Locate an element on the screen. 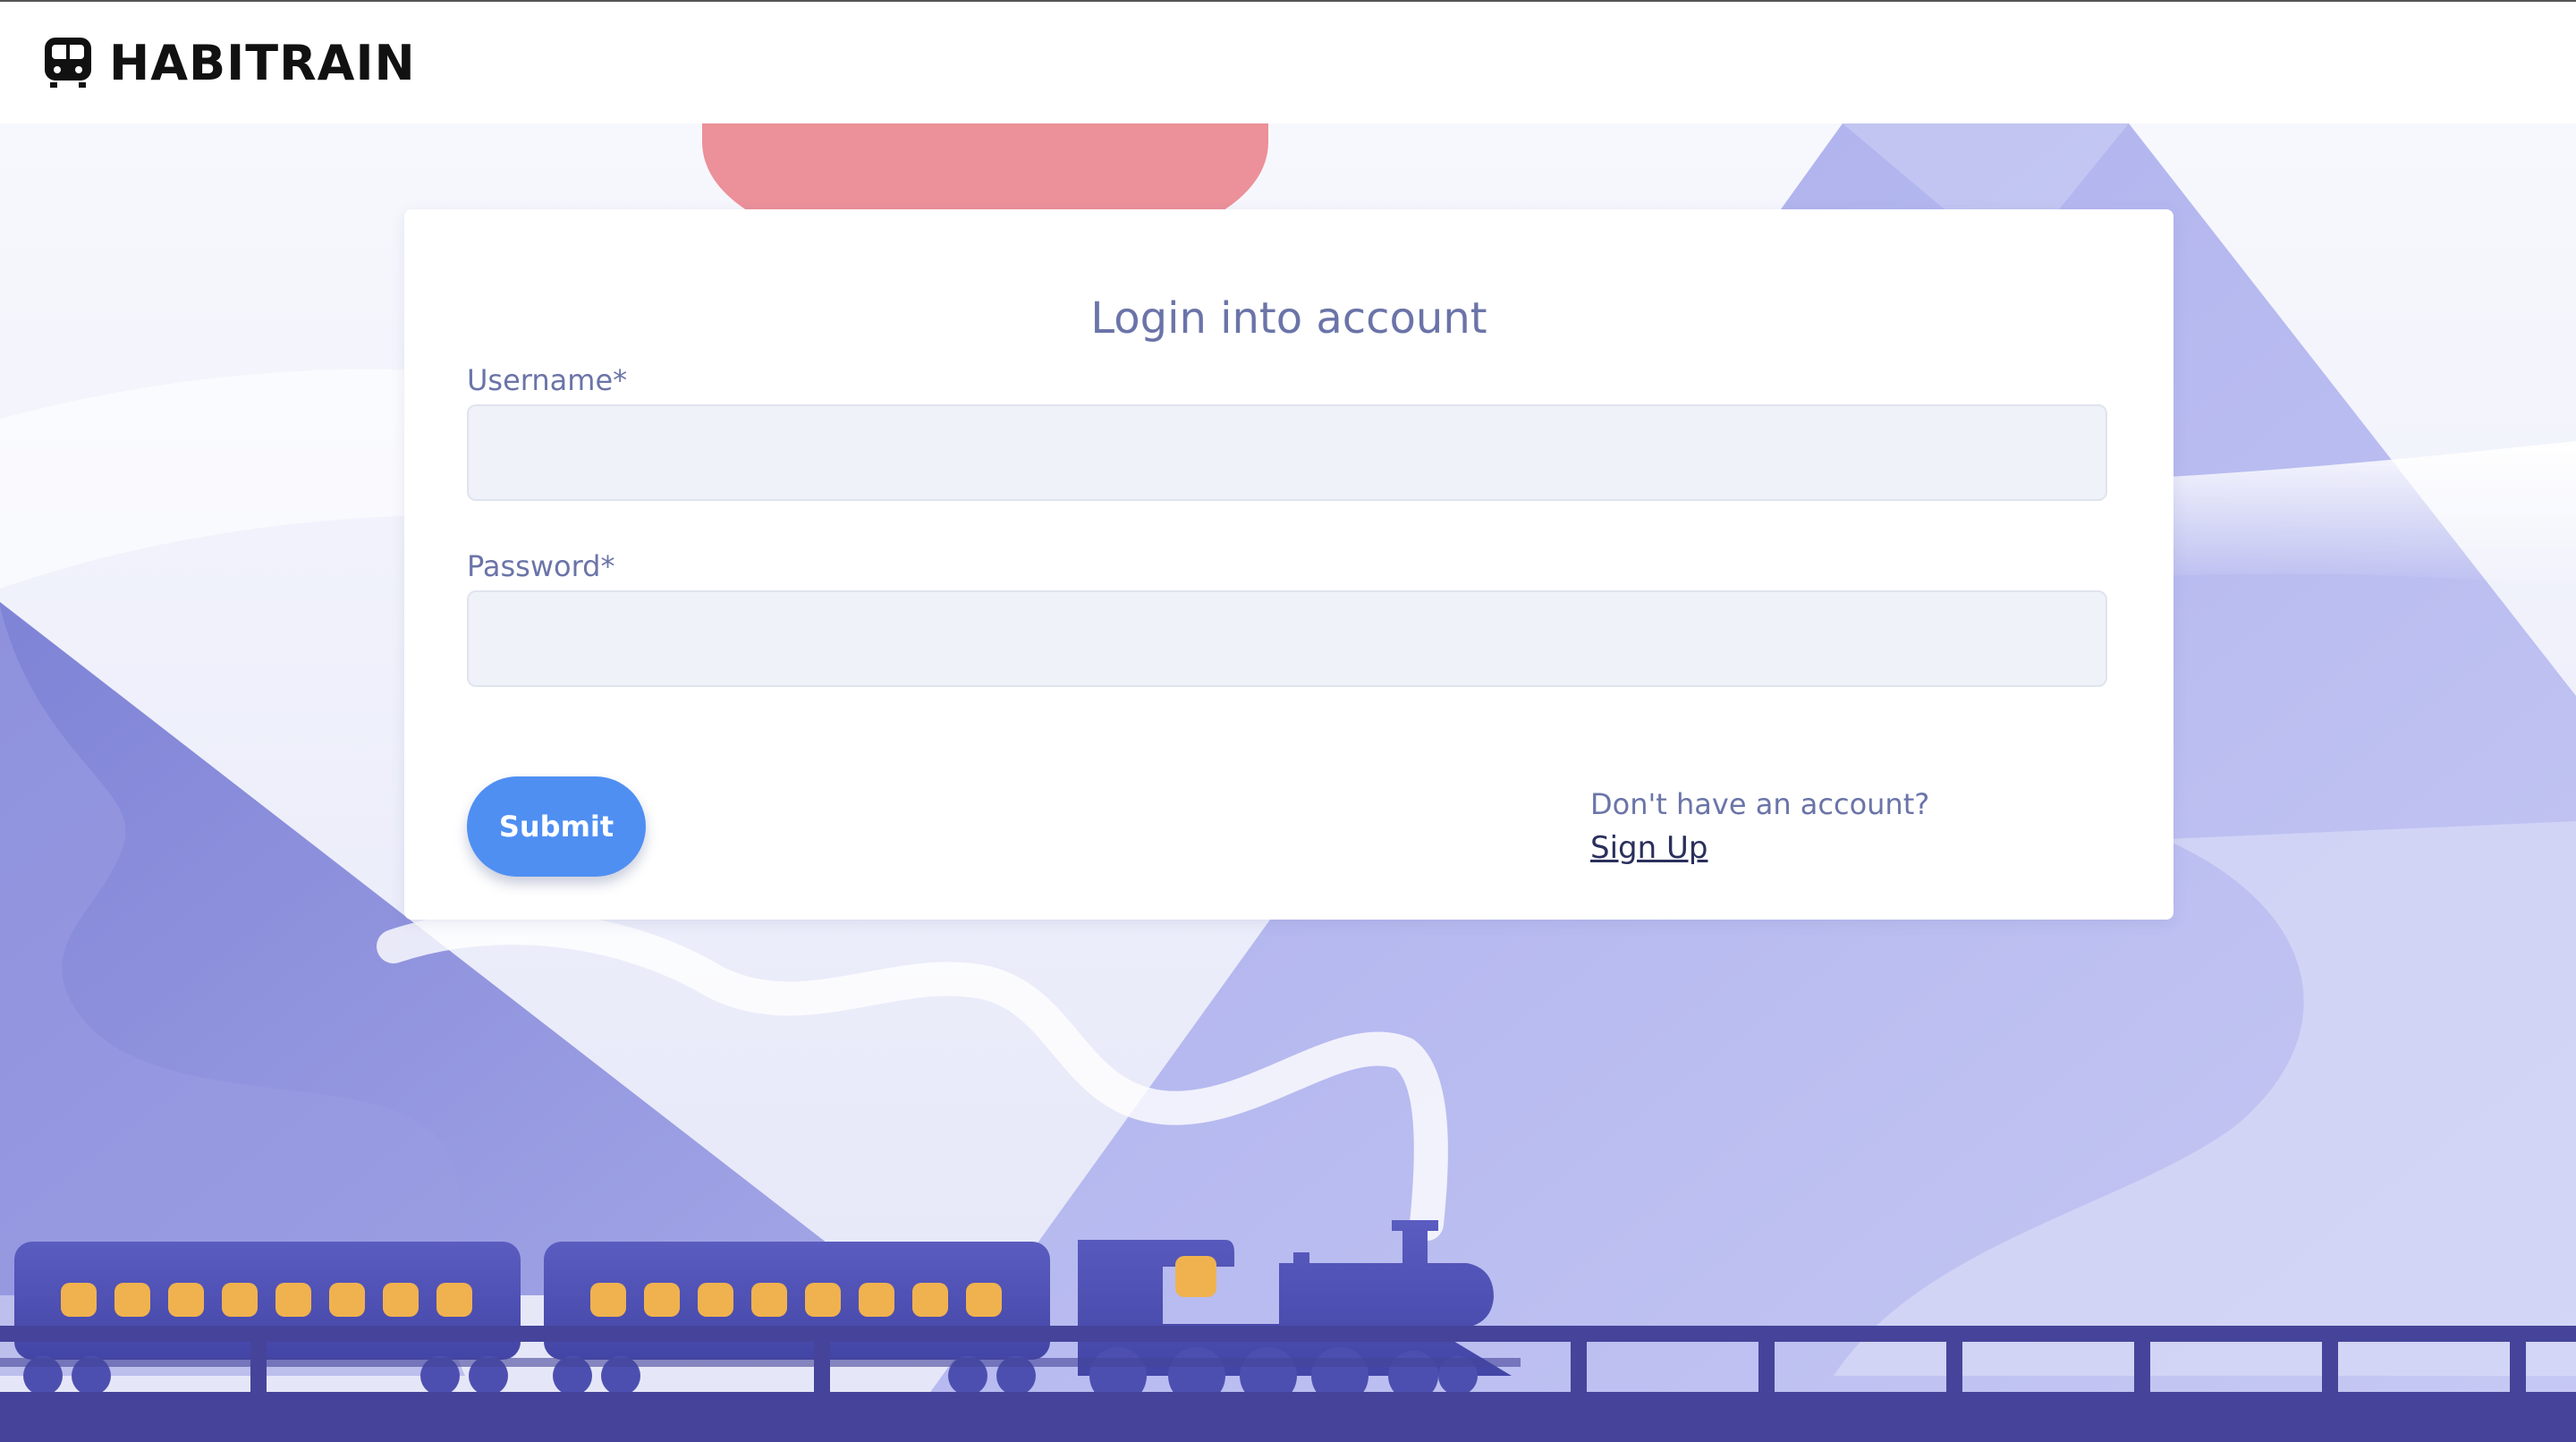 The height and width of the screenshot is (1442, 2576). train-icon is located at coordinates (68, 63).